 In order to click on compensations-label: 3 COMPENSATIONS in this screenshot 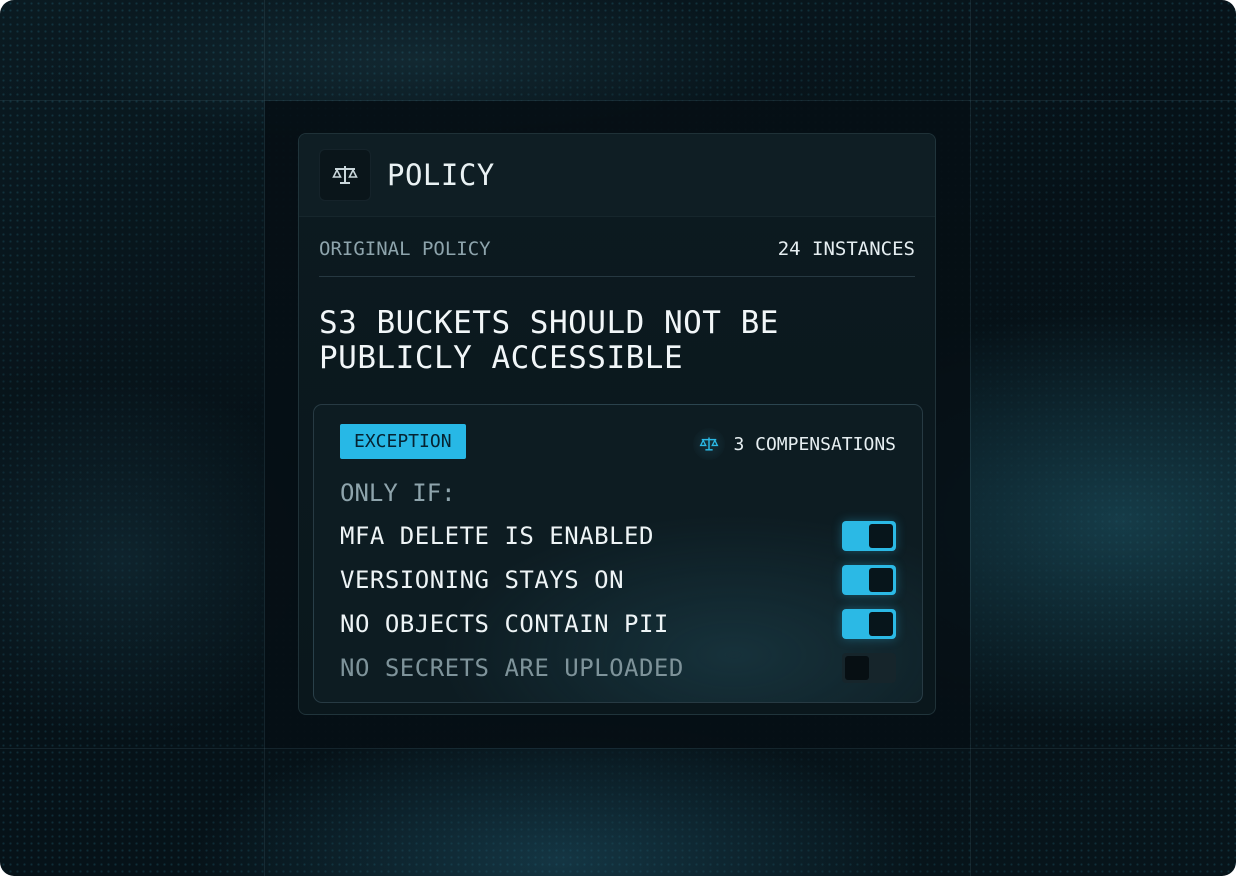, I will do `click(814, 444)`.